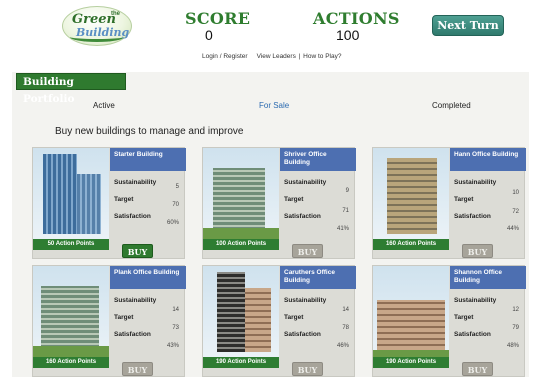  I want to click on building-name: Plank Office Building, so click(148, 277).